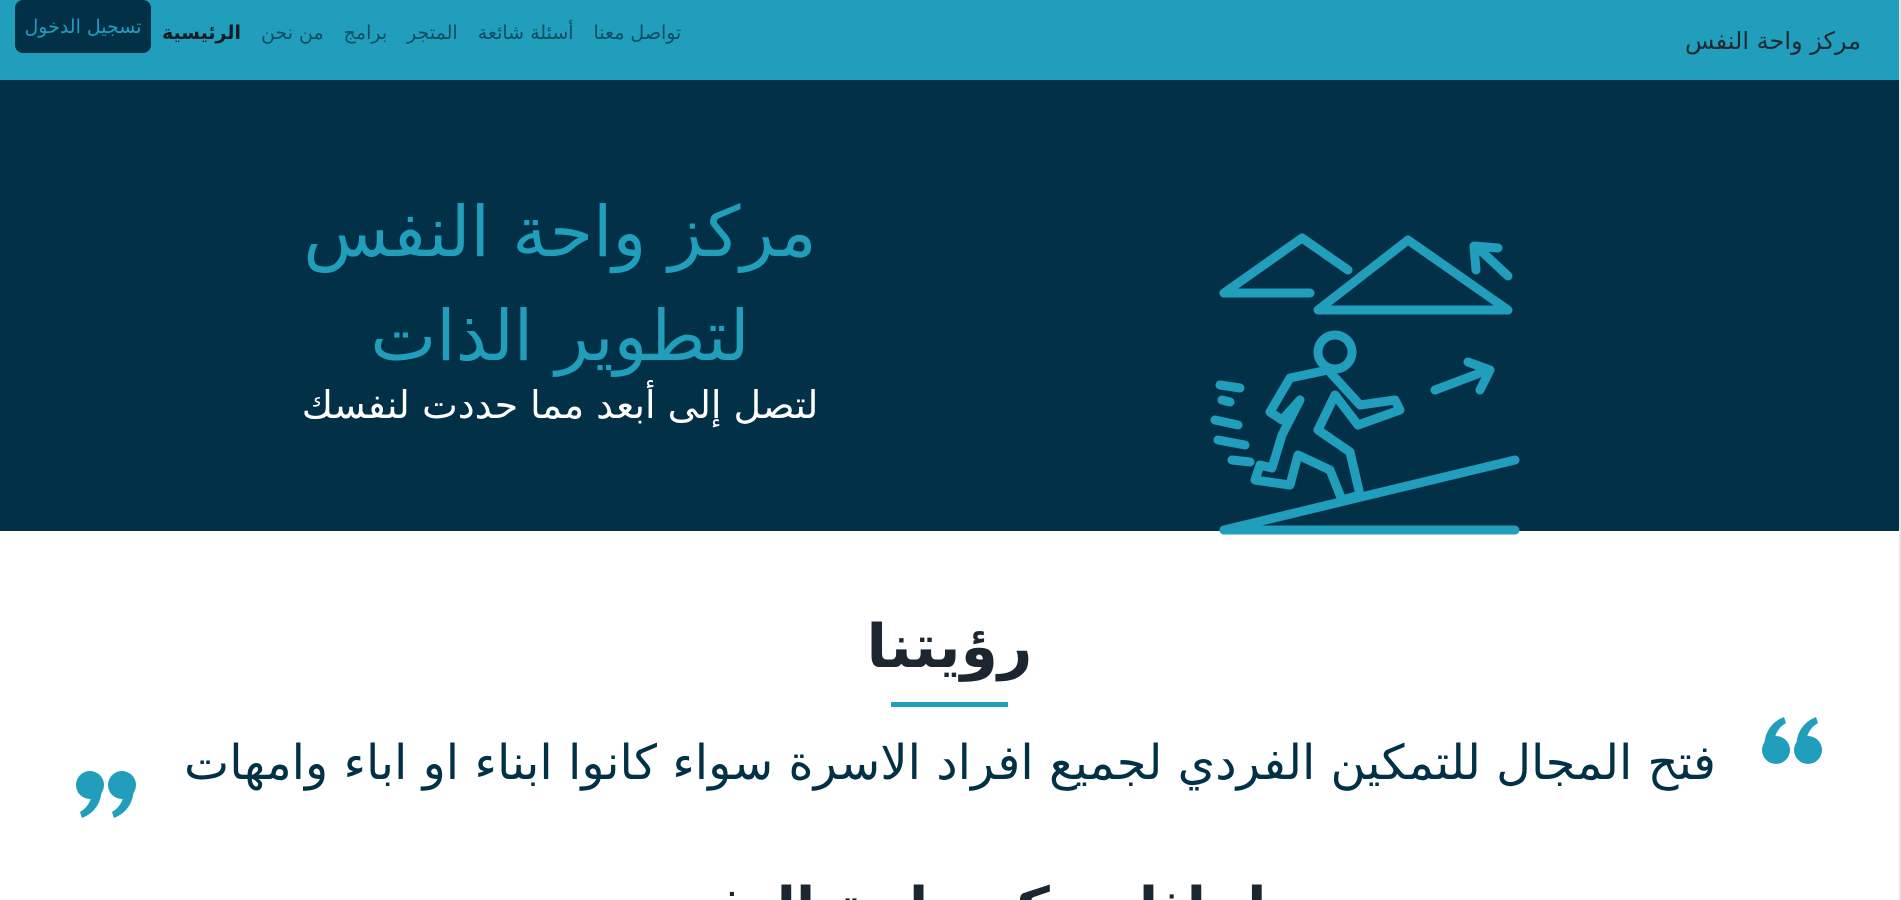 This screenshot has height=900, width=1901. What do you see at coordinates (1792, 740) in the screenshot?
I see `quote-open-icon` at bounding box center [1792, 740].